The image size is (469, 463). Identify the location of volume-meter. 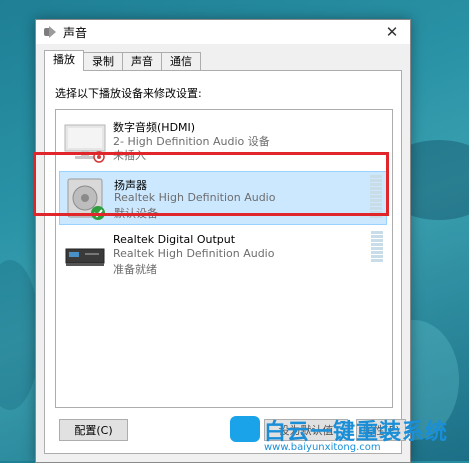
(377, 247).